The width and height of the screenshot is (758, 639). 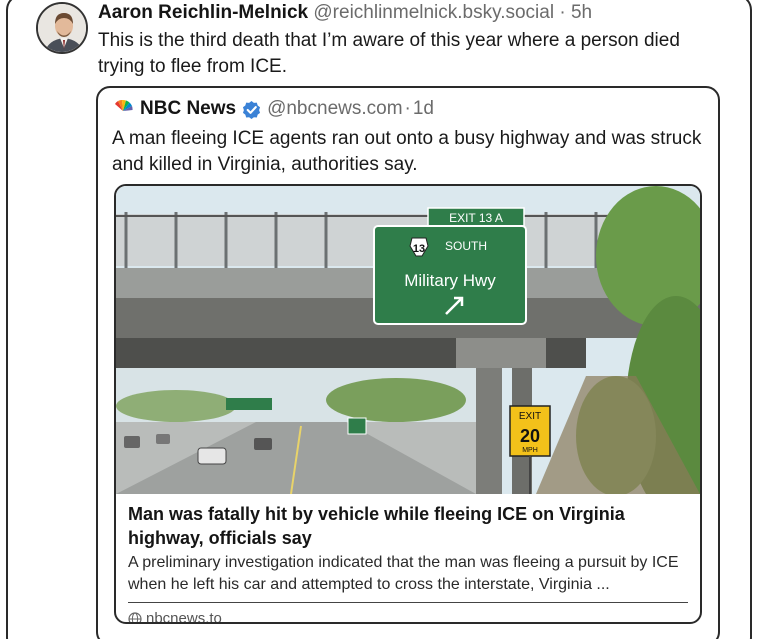 What do you see at coordinates (530, 450) in the screenshot?
I see `speed-sign-unit: MPH` at bounding box center [530, 450].